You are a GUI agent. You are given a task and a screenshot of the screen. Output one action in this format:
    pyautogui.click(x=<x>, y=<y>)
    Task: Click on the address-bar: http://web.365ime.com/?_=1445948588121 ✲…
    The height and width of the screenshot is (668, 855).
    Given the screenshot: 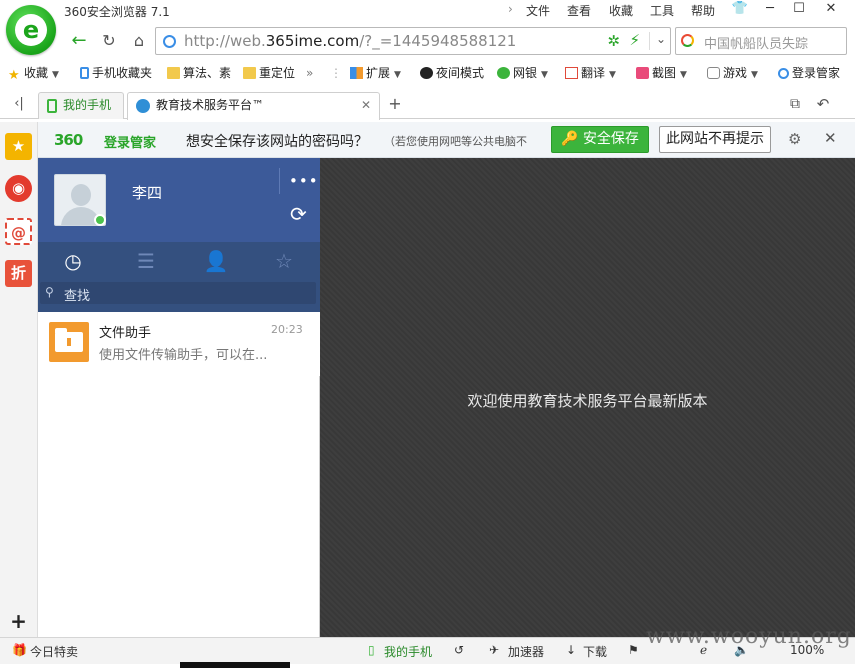 What is the action you would take?
    pyautogui.click(x=413, y=41)
    